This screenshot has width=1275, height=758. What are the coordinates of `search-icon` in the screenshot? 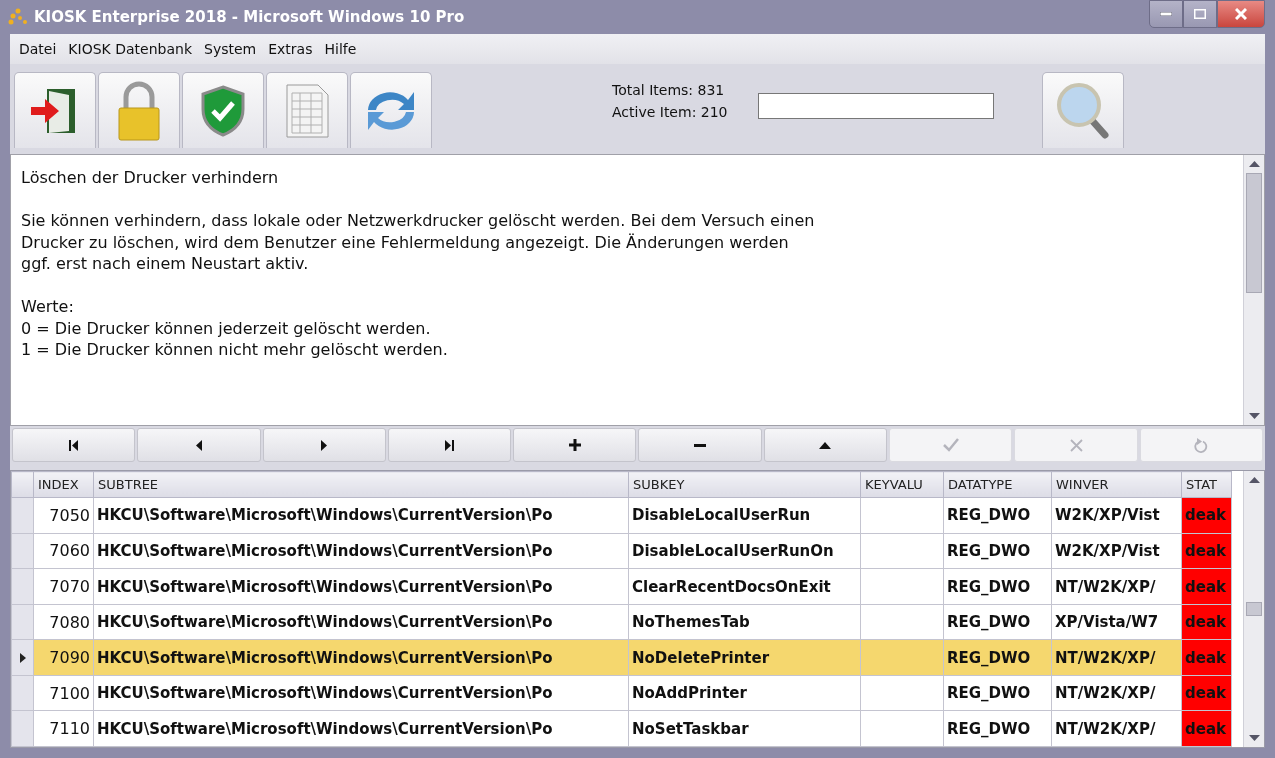 It's located at (1082, 110).